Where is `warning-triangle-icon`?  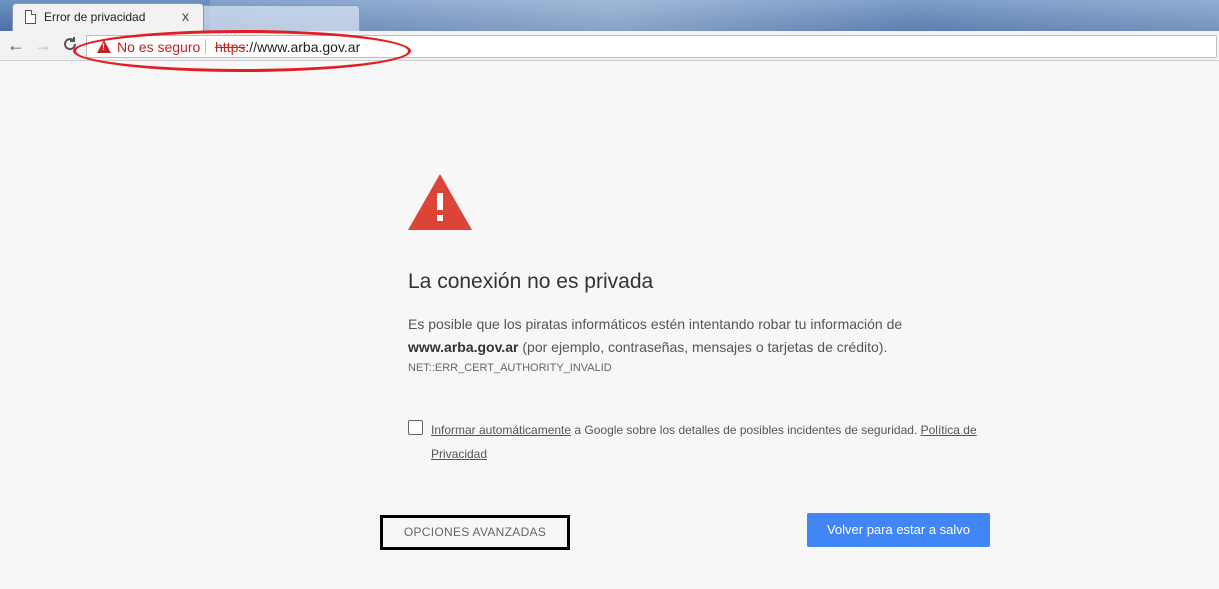 warning-triangle-icon is located at coordinates (440, 202).